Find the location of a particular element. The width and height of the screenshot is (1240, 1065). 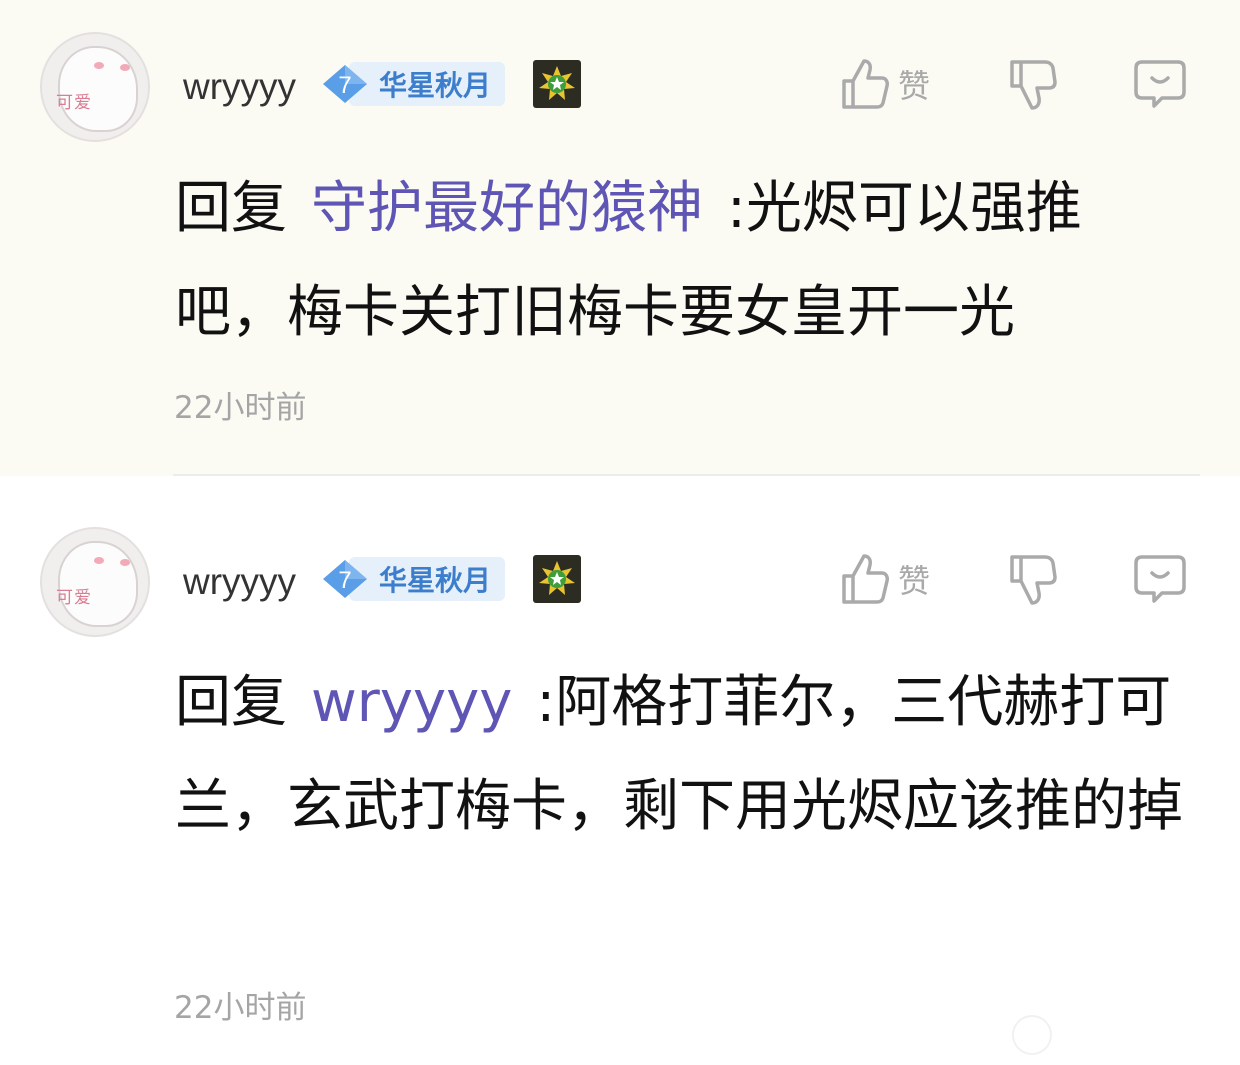

comment-divider is located at coordinates (686, 475).